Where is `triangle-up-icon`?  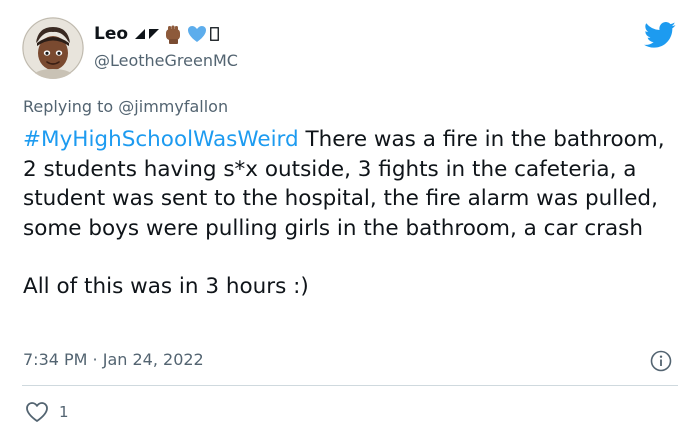
triangle-up-icon is located at coordinates (140, 34).